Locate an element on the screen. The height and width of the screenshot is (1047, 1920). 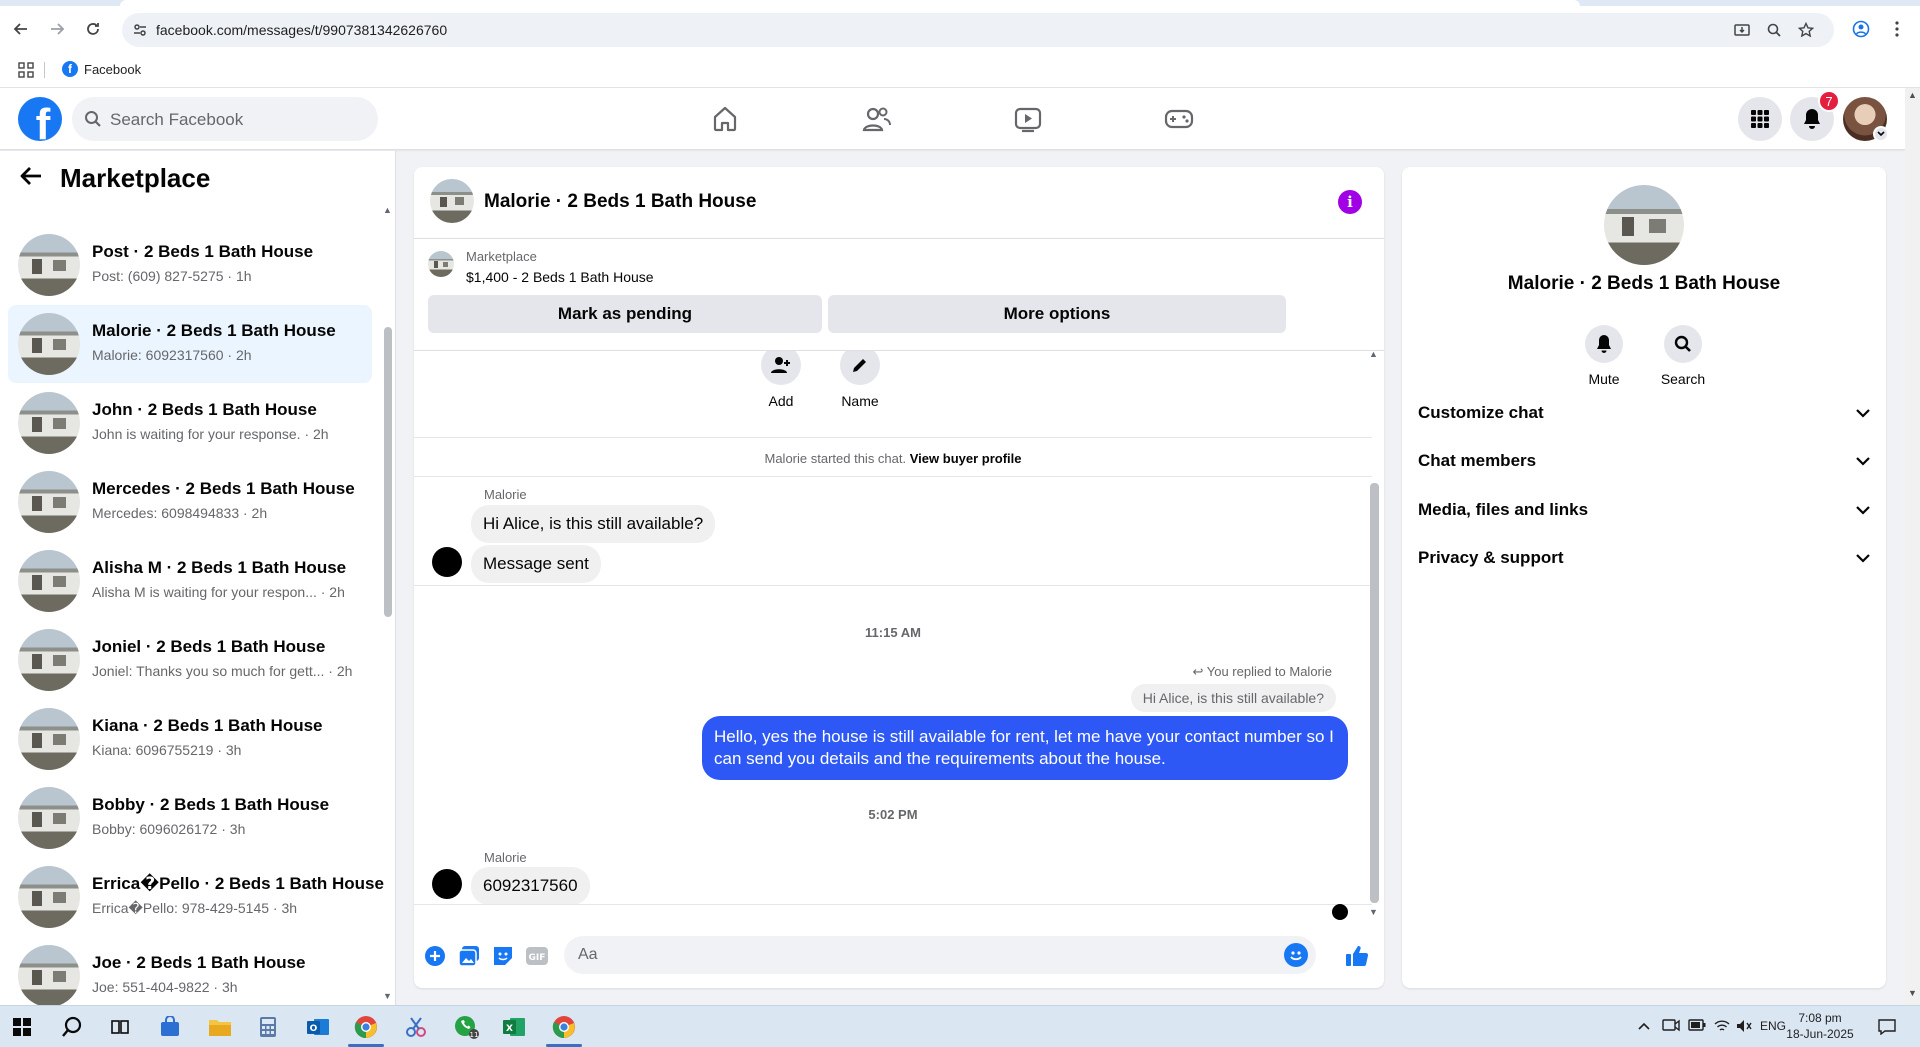
incoming-message: 6092317560 is located at coordinates (530, 886).